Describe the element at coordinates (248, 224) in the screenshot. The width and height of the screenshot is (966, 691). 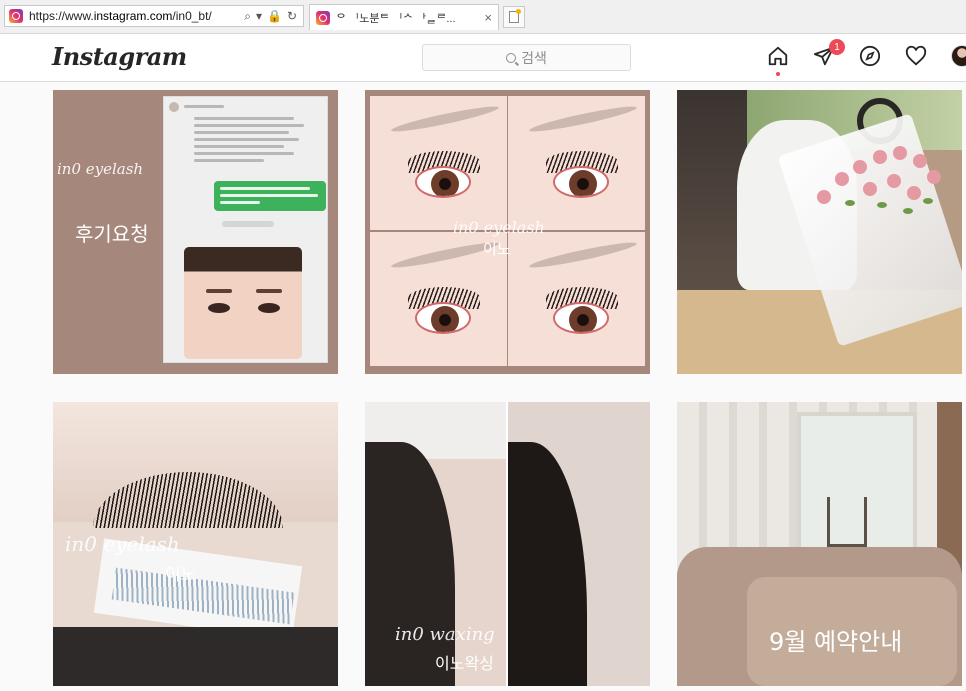
I see `chat-pill` at that location.